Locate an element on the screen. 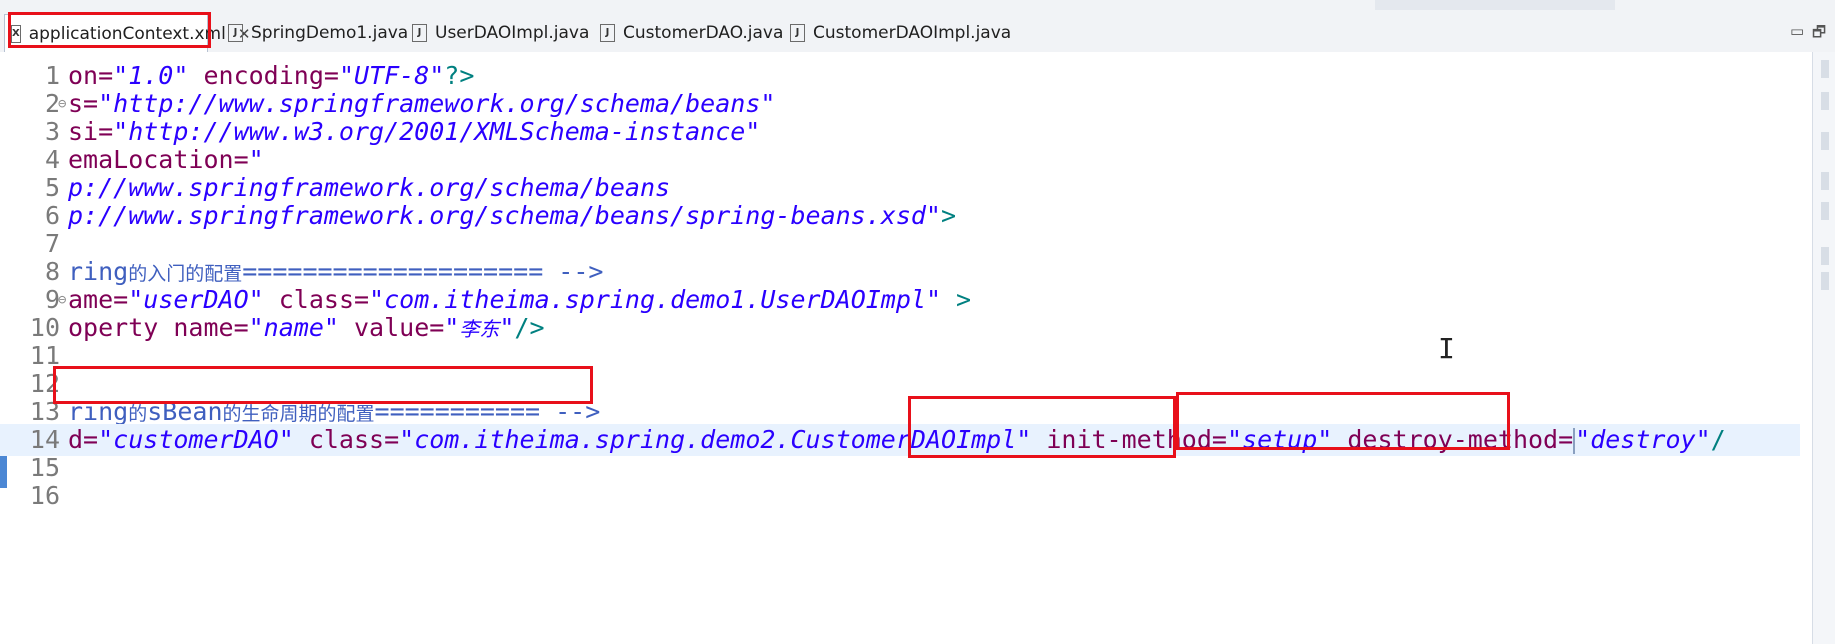  maximize-icon: 🗗 is located at coordinates (1819, 34).